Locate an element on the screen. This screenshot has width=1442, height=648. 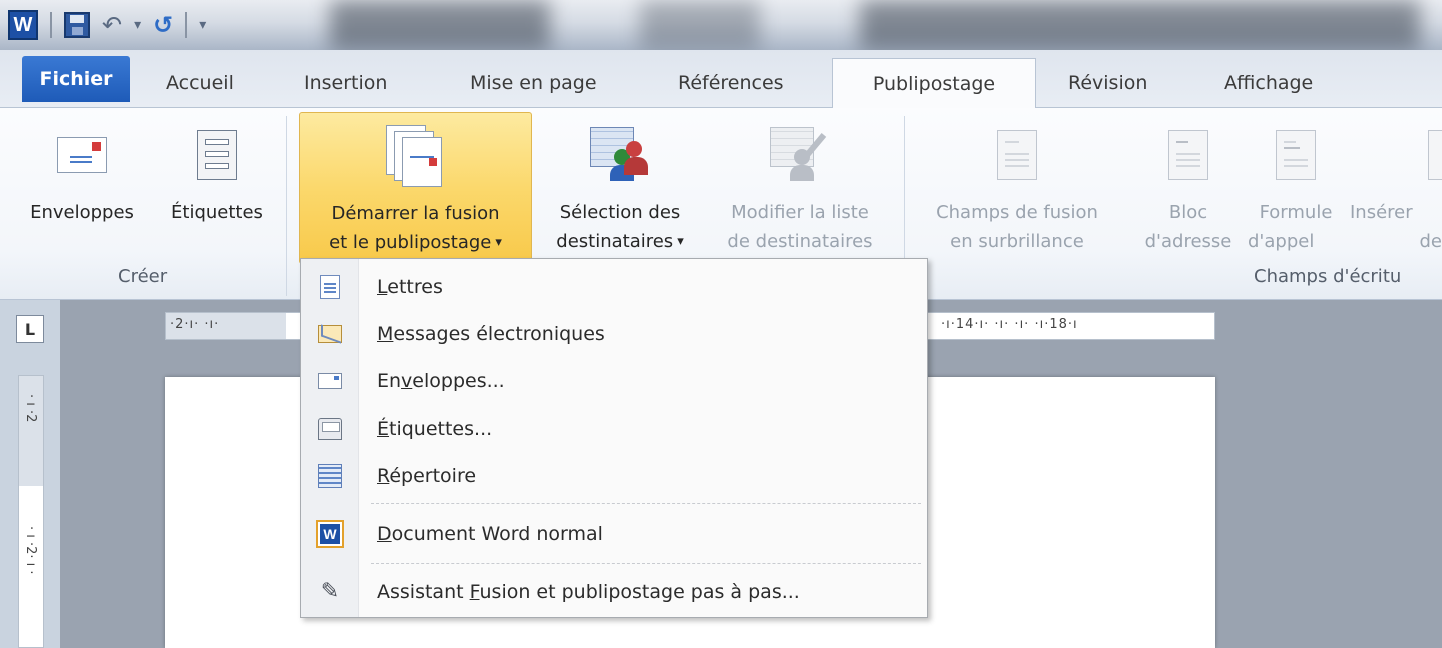
tab-references: Références is located at coordinates (731, 83).